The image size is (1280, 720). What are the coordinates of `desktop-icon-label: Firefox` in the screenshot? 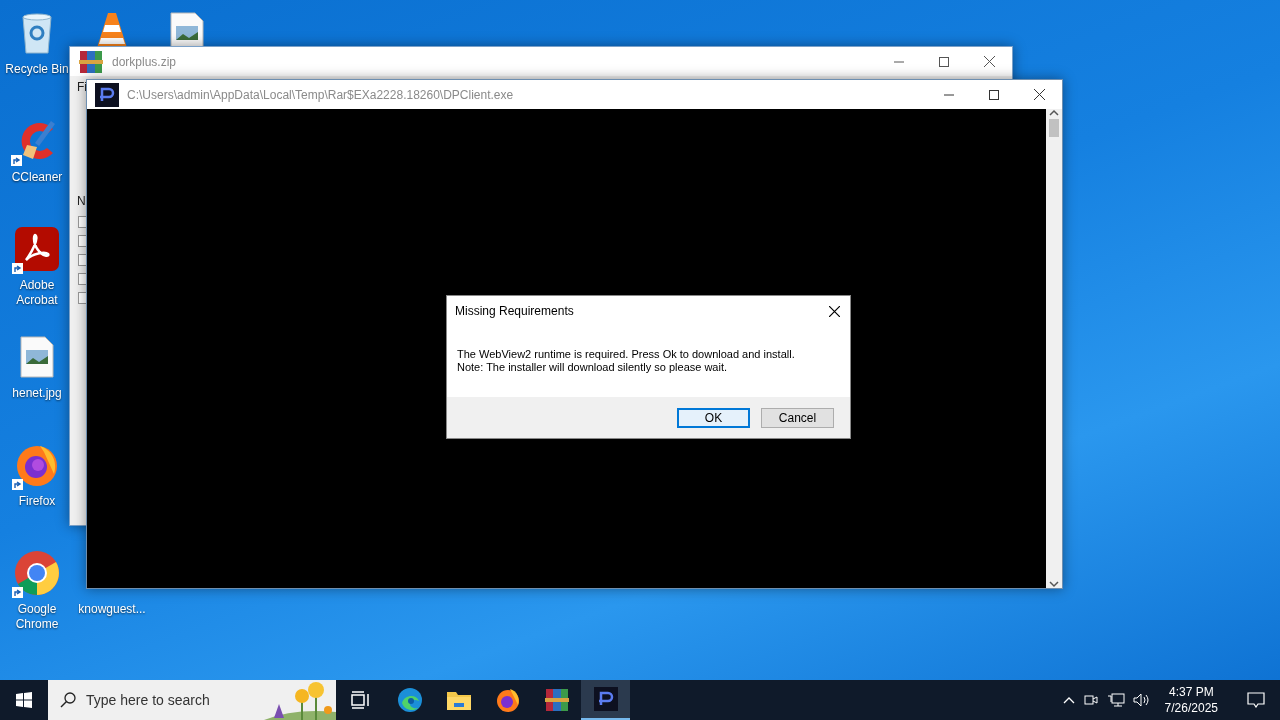 It's located at (37, 501).